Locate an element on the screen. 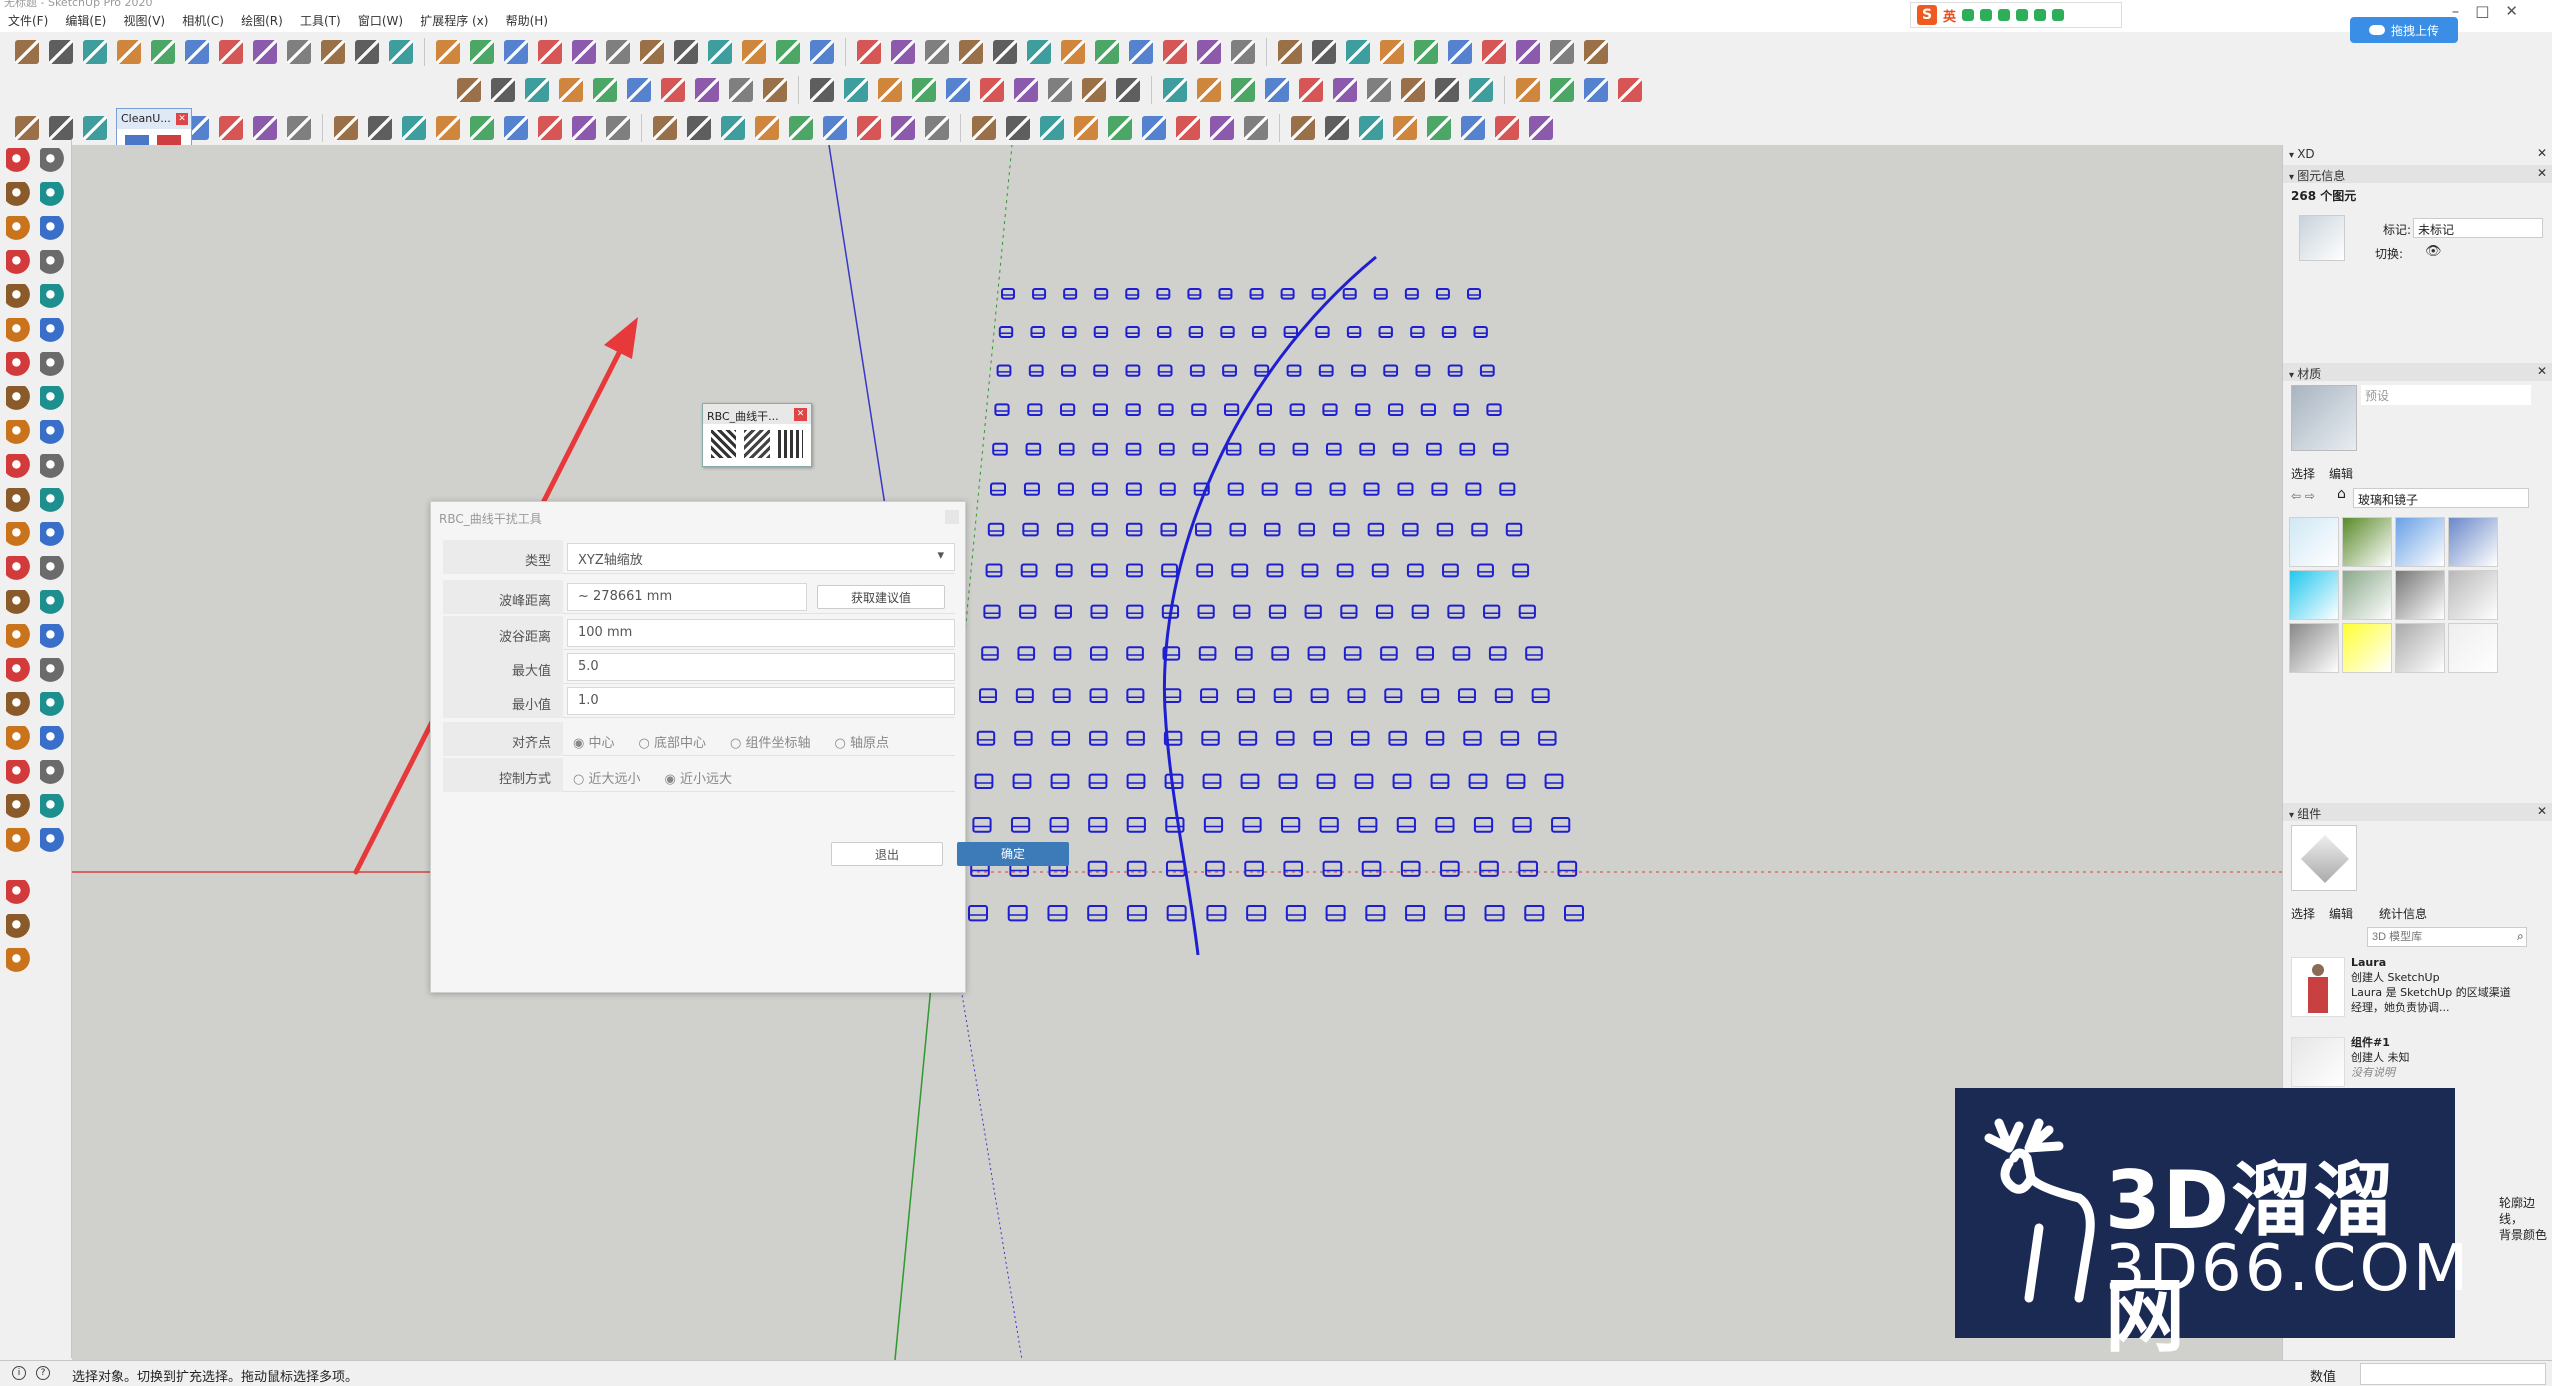 The width and height of the screenshot is (2552, 1386). row1-tool-32-icon is located at coordinates (1107, 52).